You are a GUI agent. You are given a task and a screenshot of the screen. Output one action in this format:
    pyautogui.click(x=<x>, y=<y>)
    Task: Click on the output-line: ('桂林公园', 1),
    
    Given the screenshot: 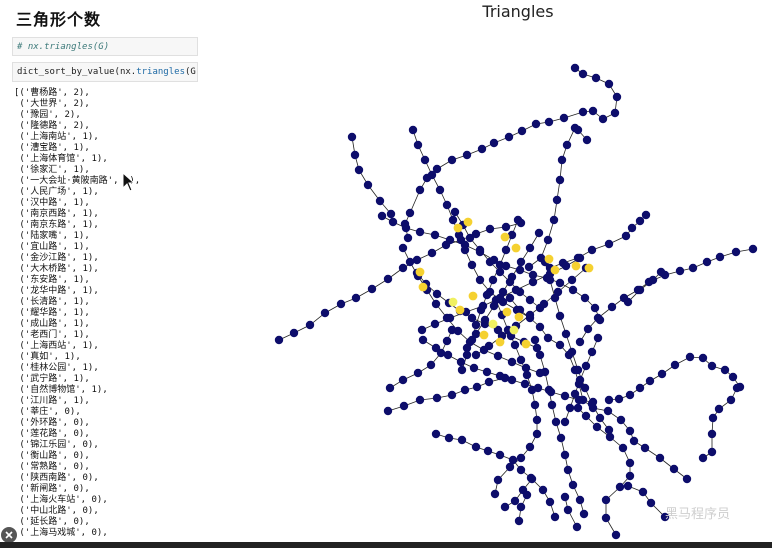 What is the action you would take?
    pyautogui.click(x=56, y=368)
    